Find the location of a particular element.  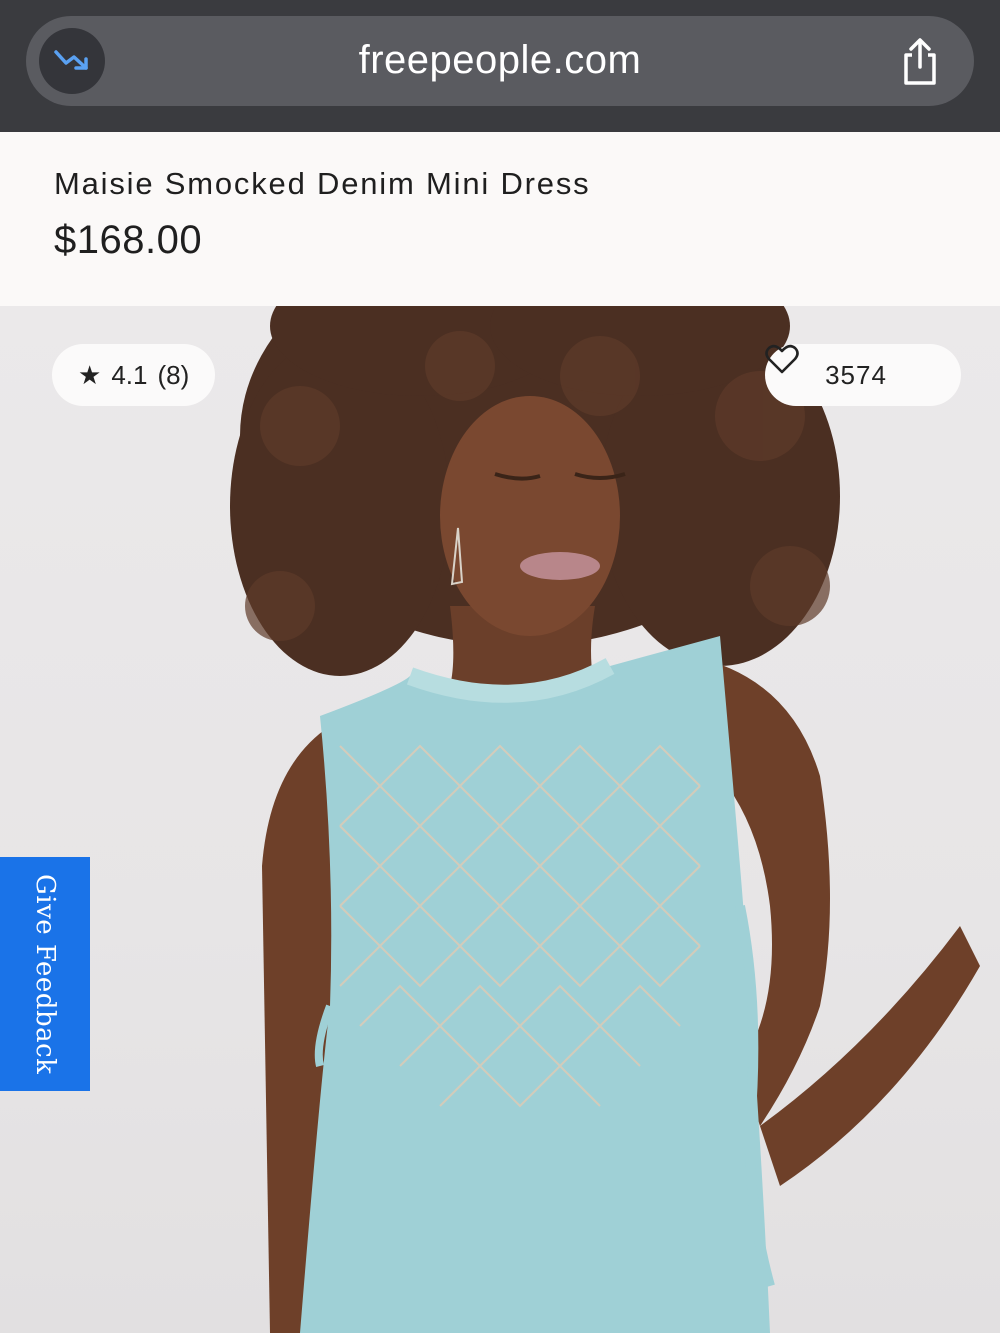

star-icon: ★ is located at coordinates (90, 374).